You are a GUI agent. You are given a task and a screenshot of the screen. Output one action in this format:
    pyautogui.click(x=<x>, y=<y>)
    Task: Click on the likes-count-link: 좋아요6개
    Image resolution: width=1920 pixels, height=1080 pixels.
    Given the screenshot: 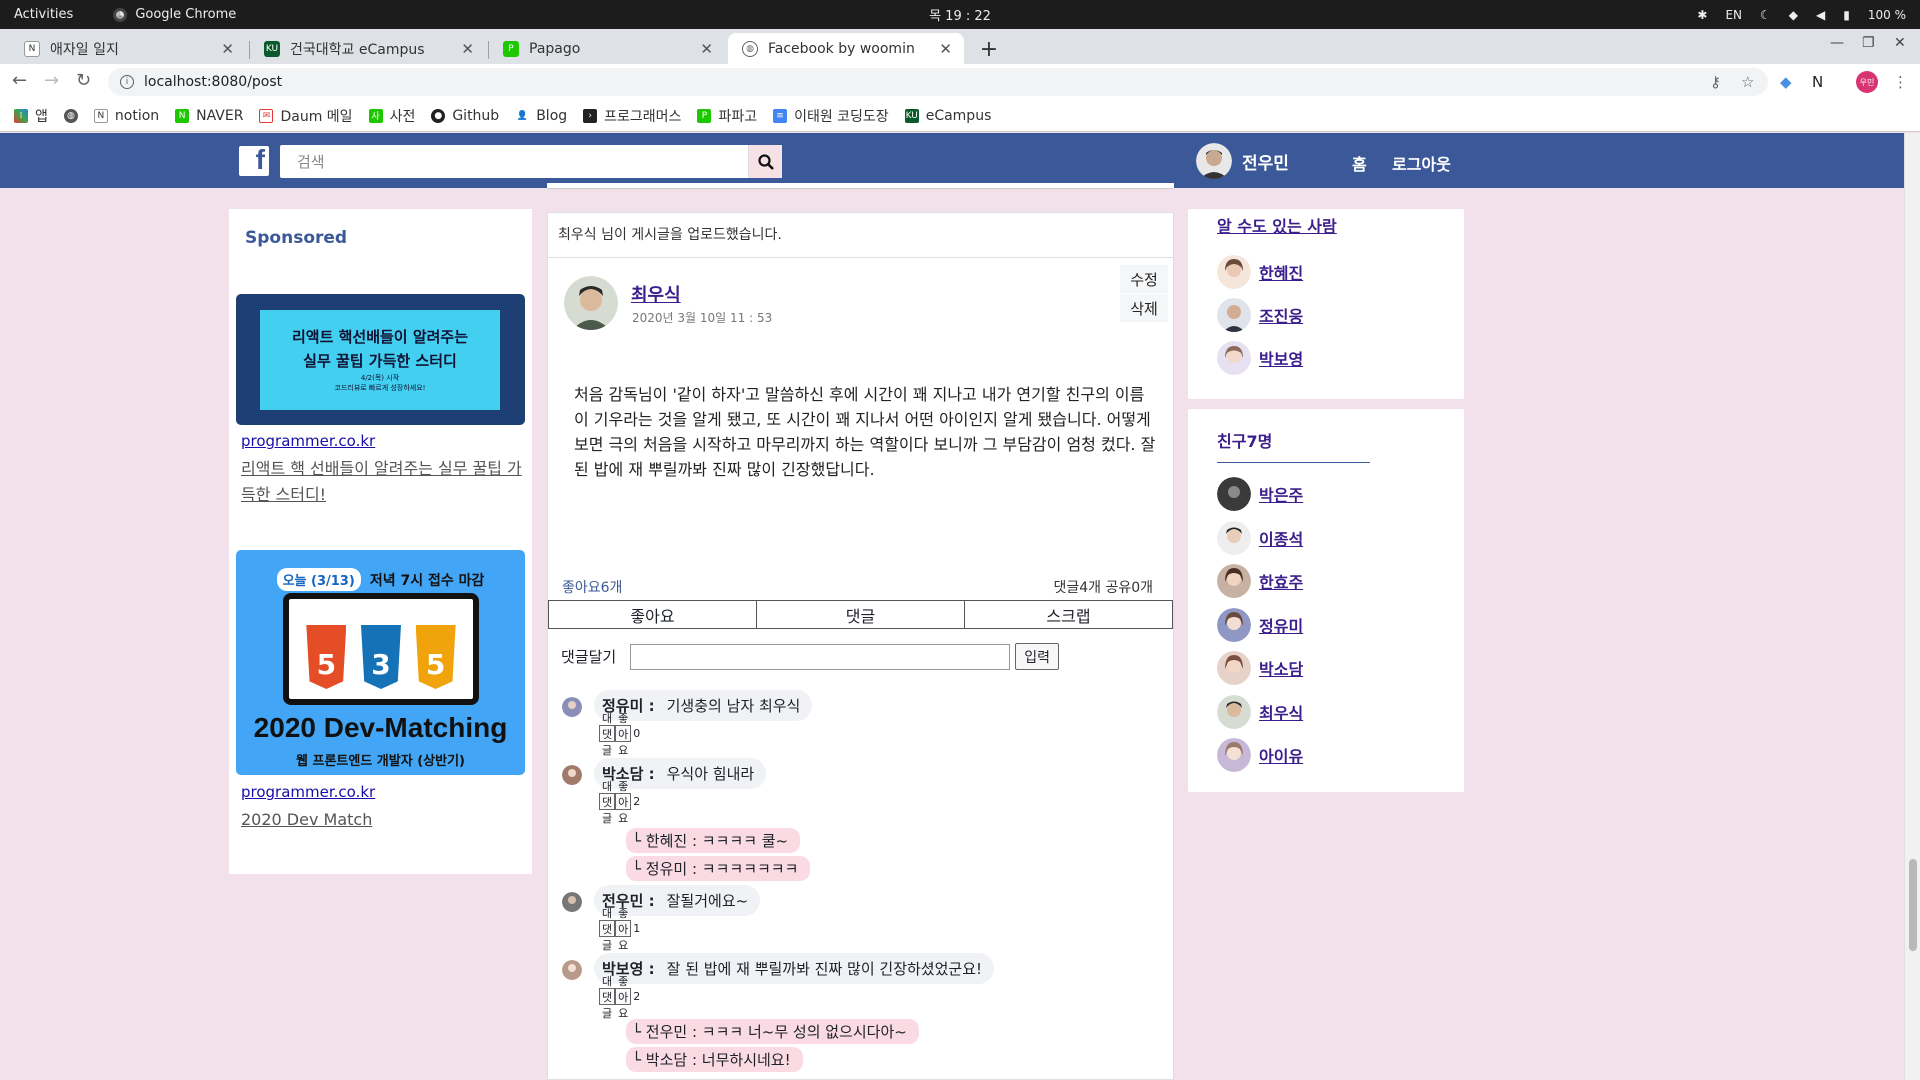 What is the action you would take?
    pyautogui.click(x=592, y=587)
    